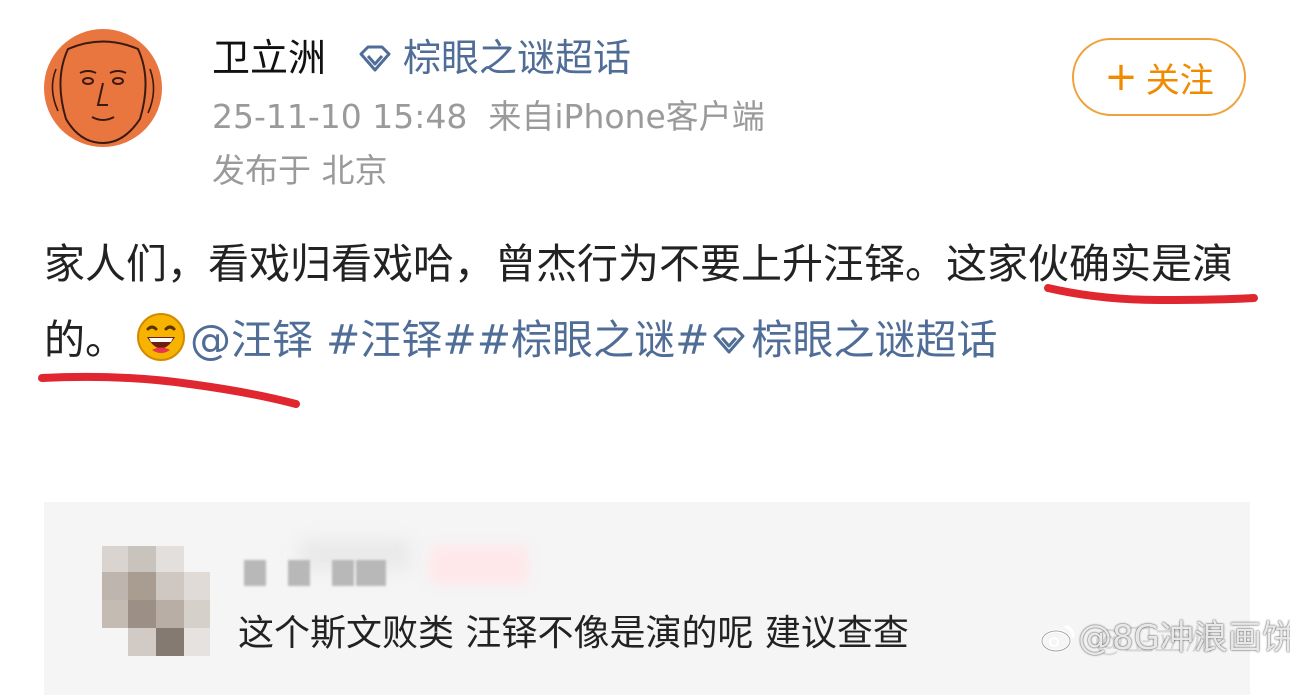  I want to click on follow-label: 关注, so click(1179, 80).